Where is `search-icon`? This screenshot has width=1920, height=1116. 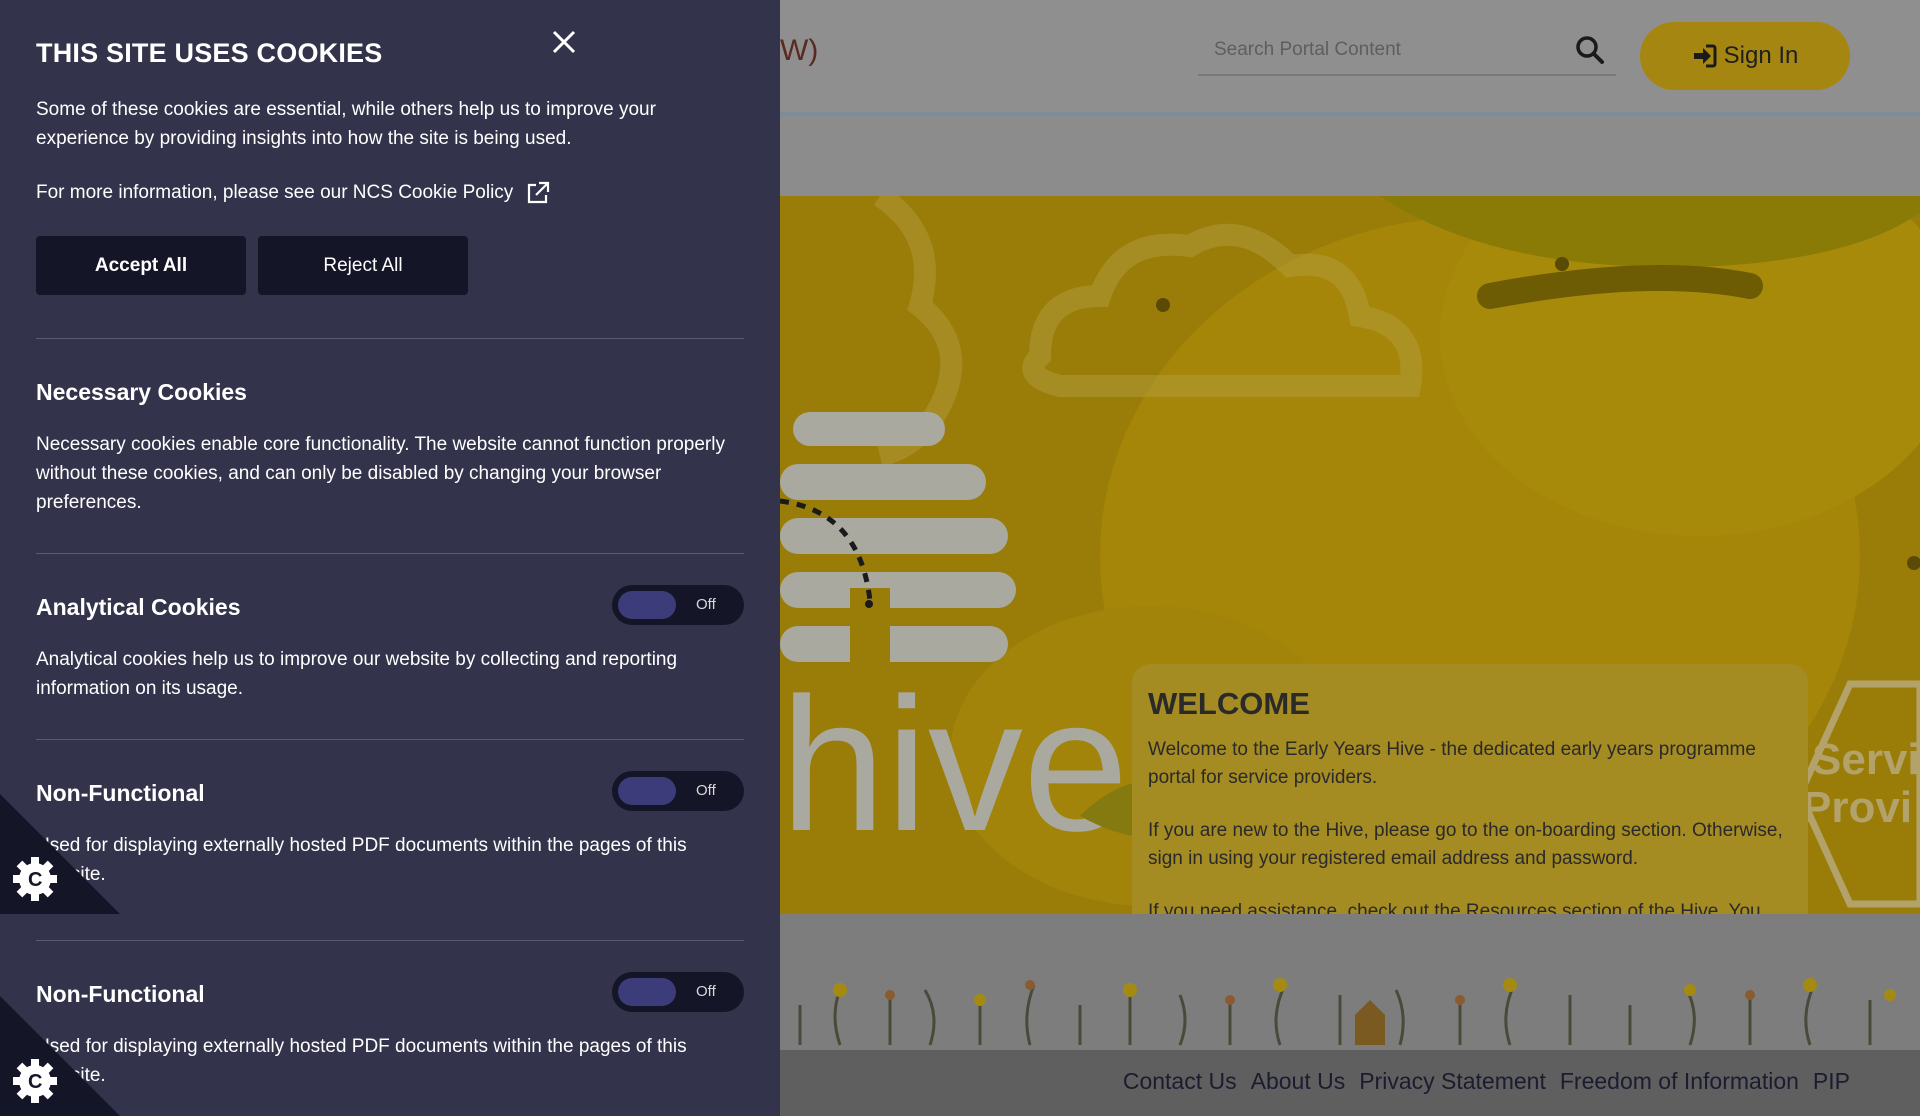
search-icon is located at coordinates (1590, 50).